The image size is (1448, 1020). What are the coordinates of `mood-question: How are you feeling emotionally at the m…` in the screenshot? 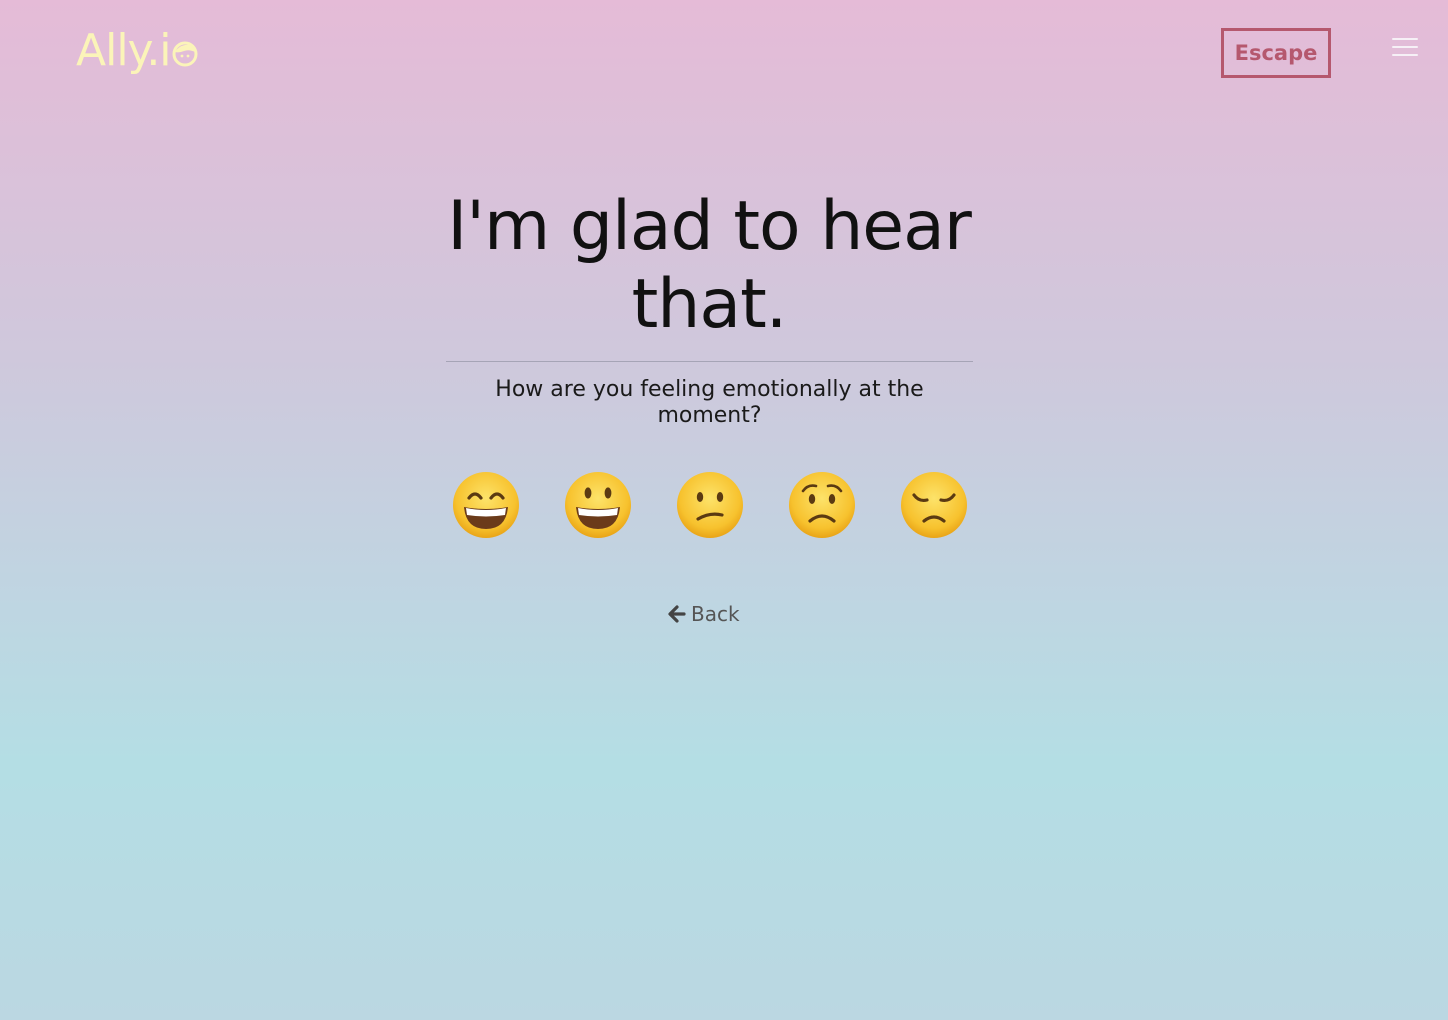 It's located at (709, 402).